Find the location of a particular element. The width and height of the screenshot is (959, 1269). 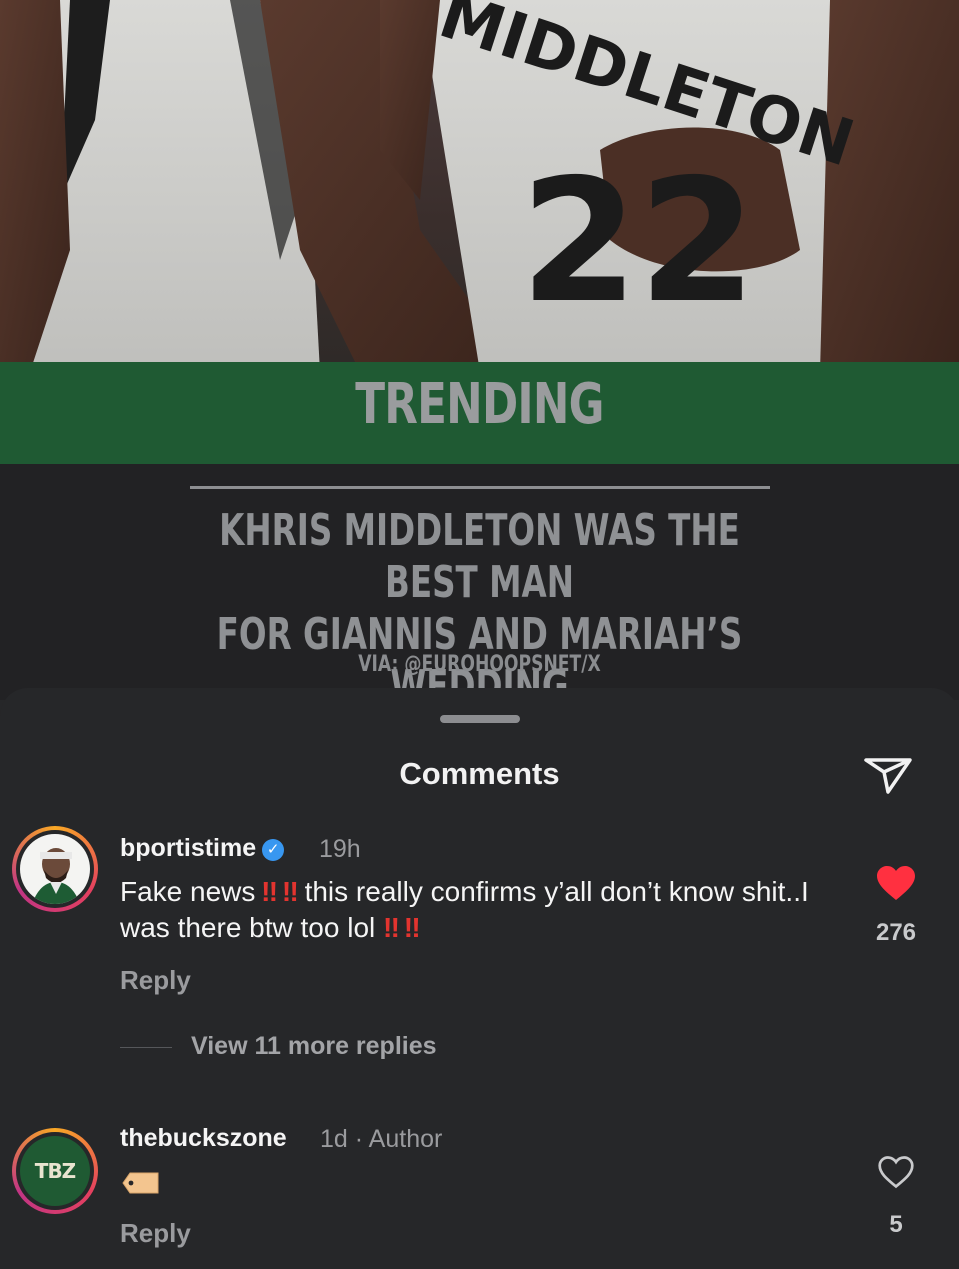

headline-divider is located at coordinates (480, 487).